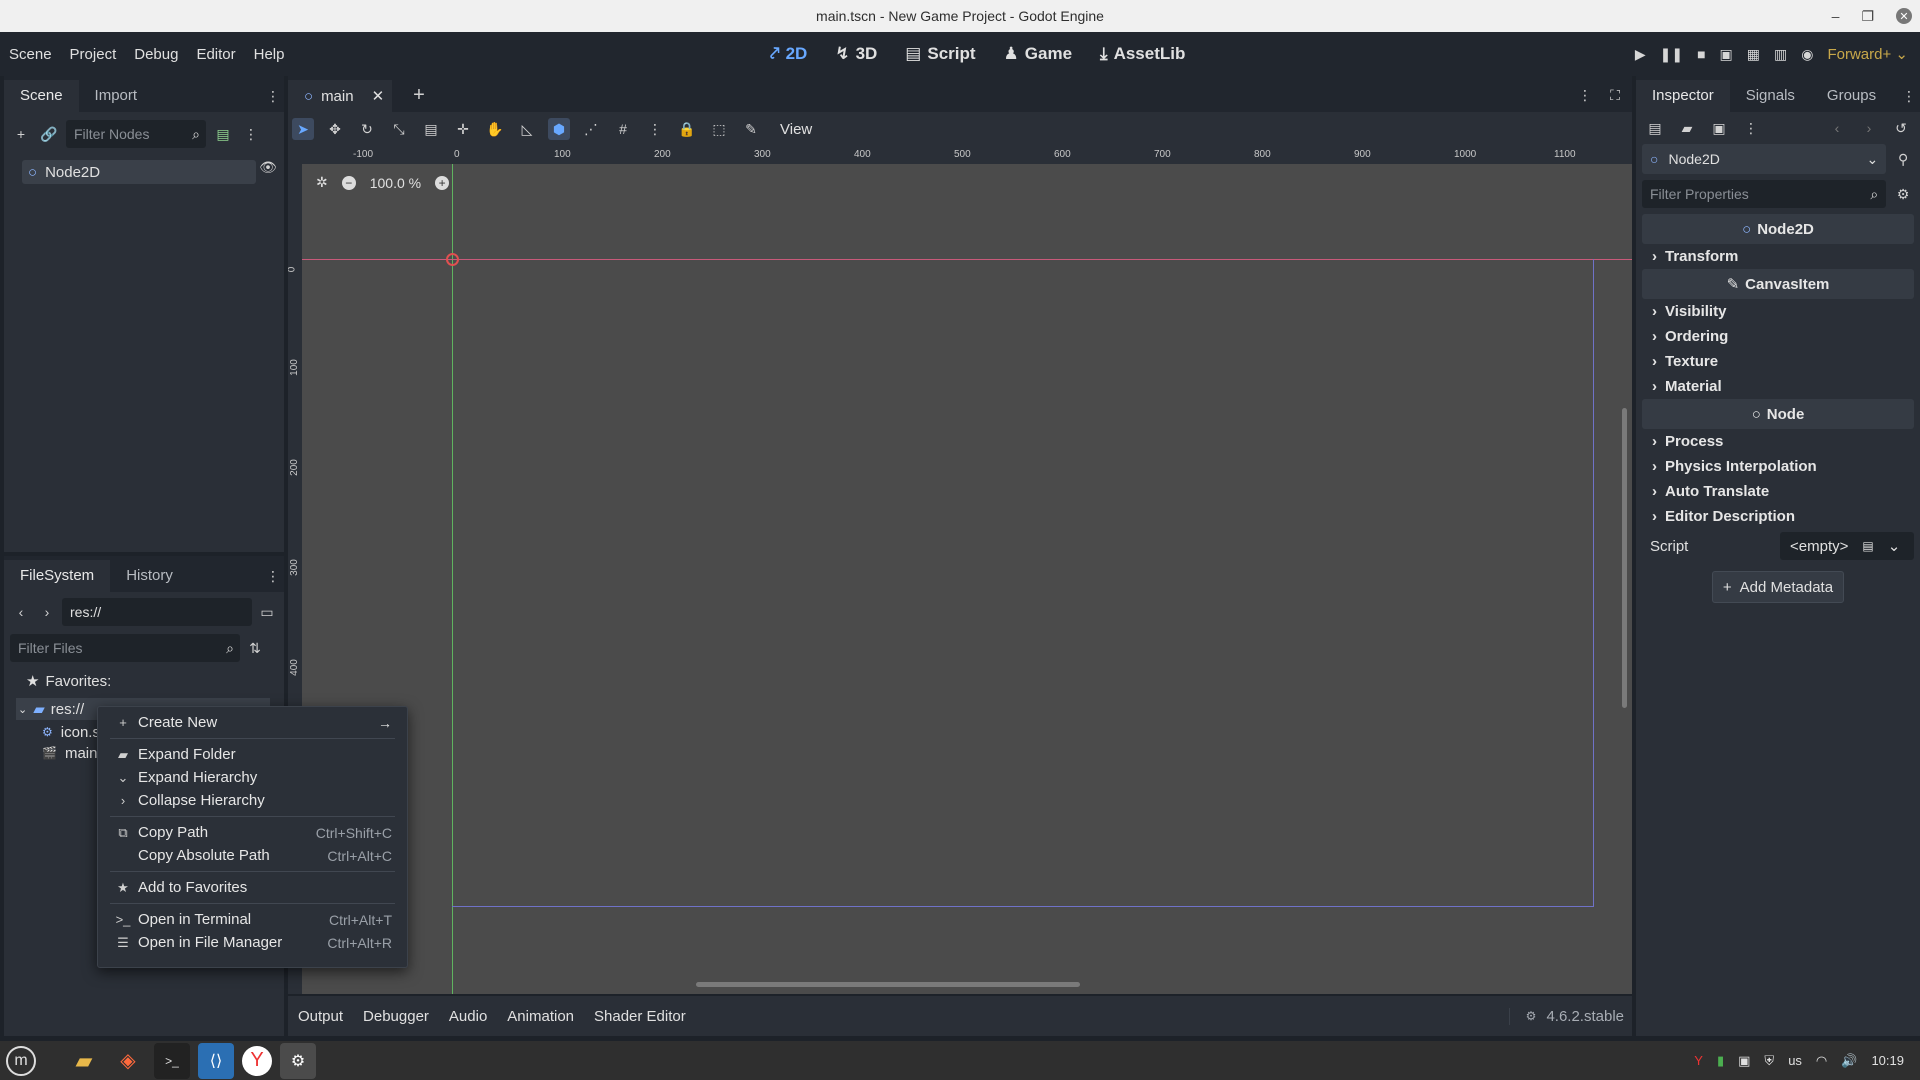  Describe the element at coordinates (93, 54) in the screenshot. I see `menu-project: Project` at that location.